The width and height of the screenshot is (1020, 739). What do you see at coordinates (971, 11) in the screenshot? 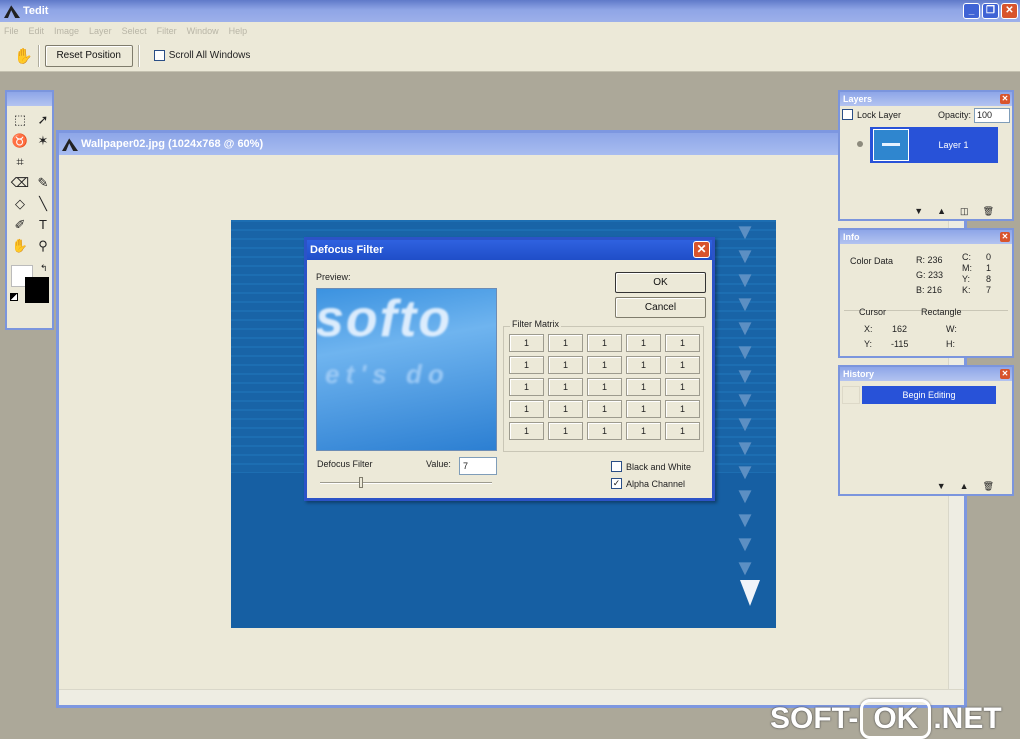
I see `minimize-icon: _` at bounding box center [971, 11].